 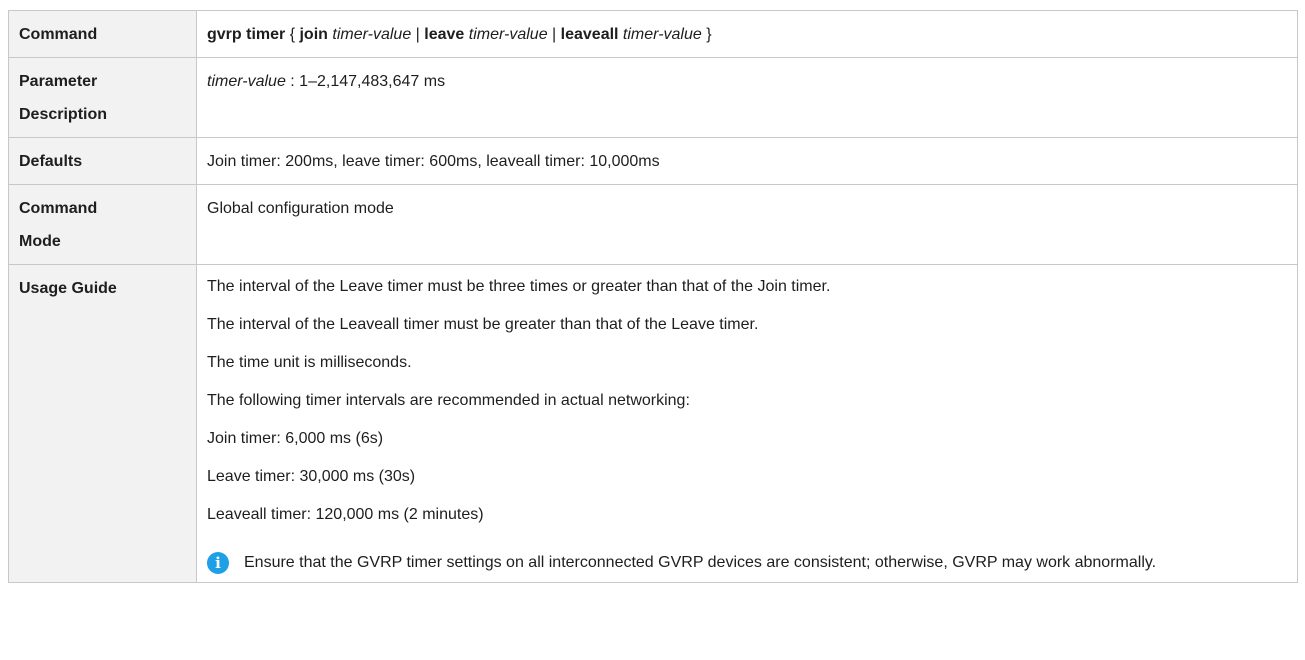 I want to click on defaults-label: Defaults, so click(x=102, y=161).